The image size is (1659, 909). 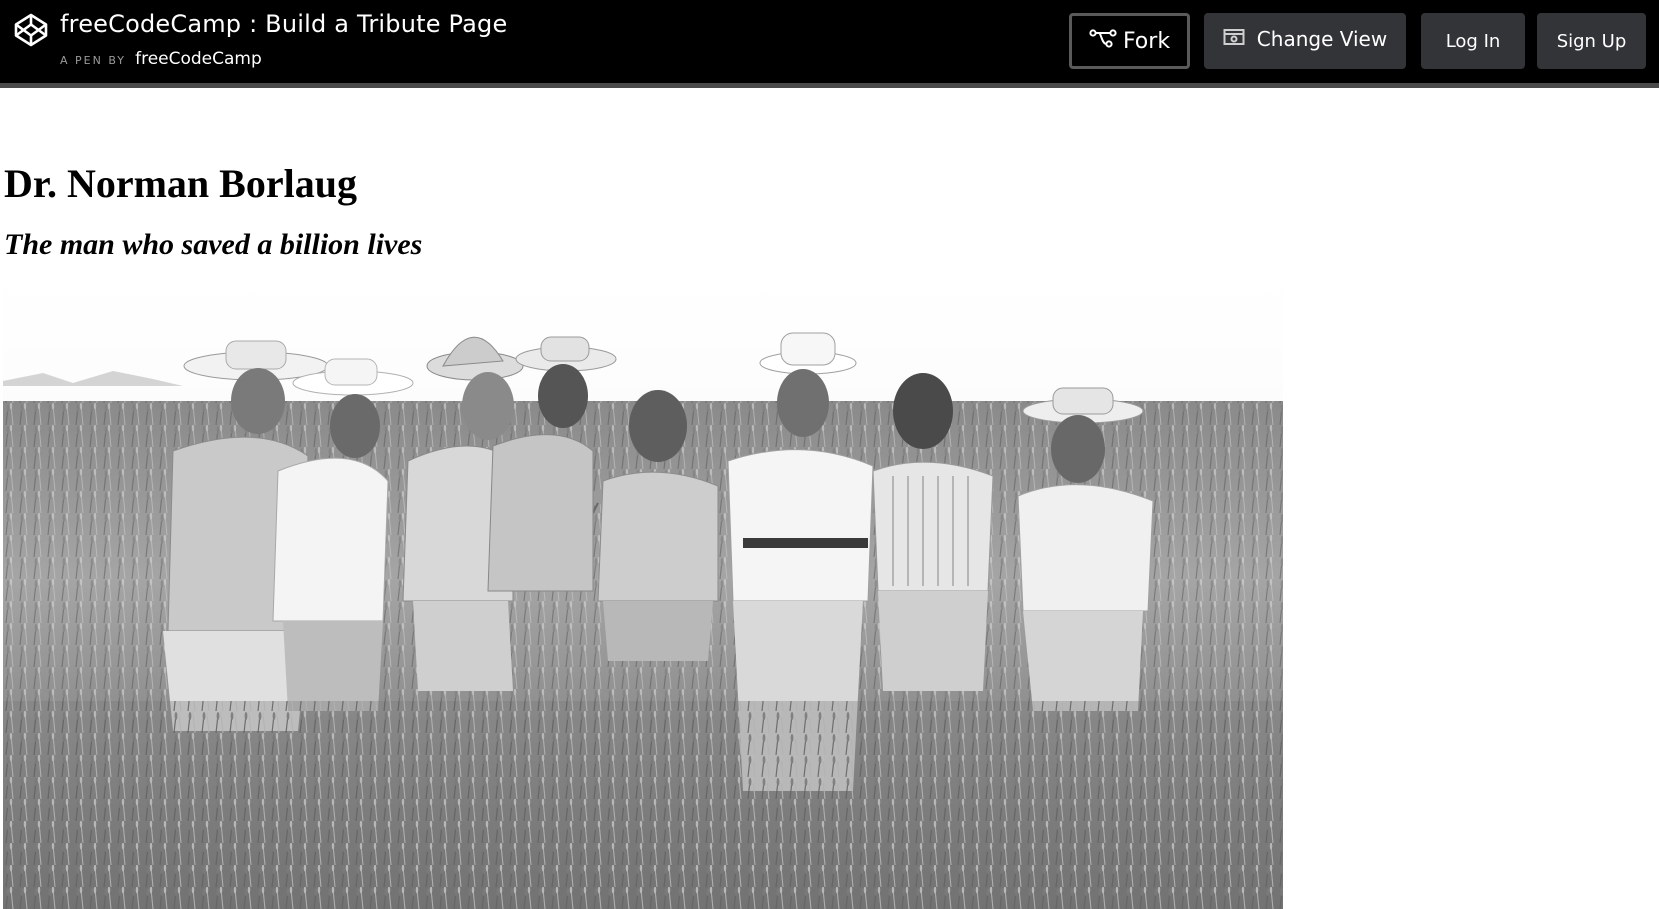 I want to click on author-link: freeCodeCamp, so click(x=198, y=59).